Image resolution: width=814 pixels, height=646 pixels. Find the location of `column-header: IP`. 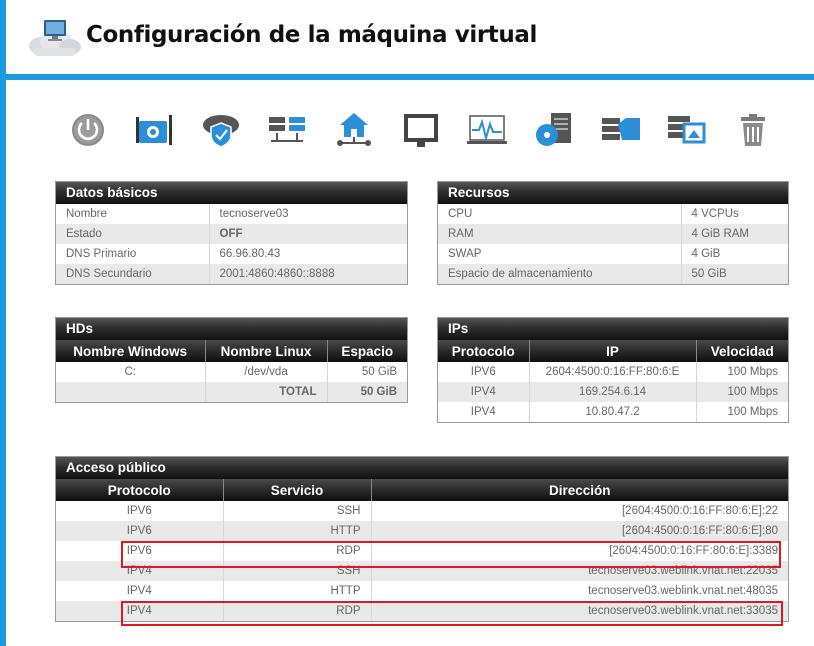

column-header: IP is located at coordinates (613, 351).